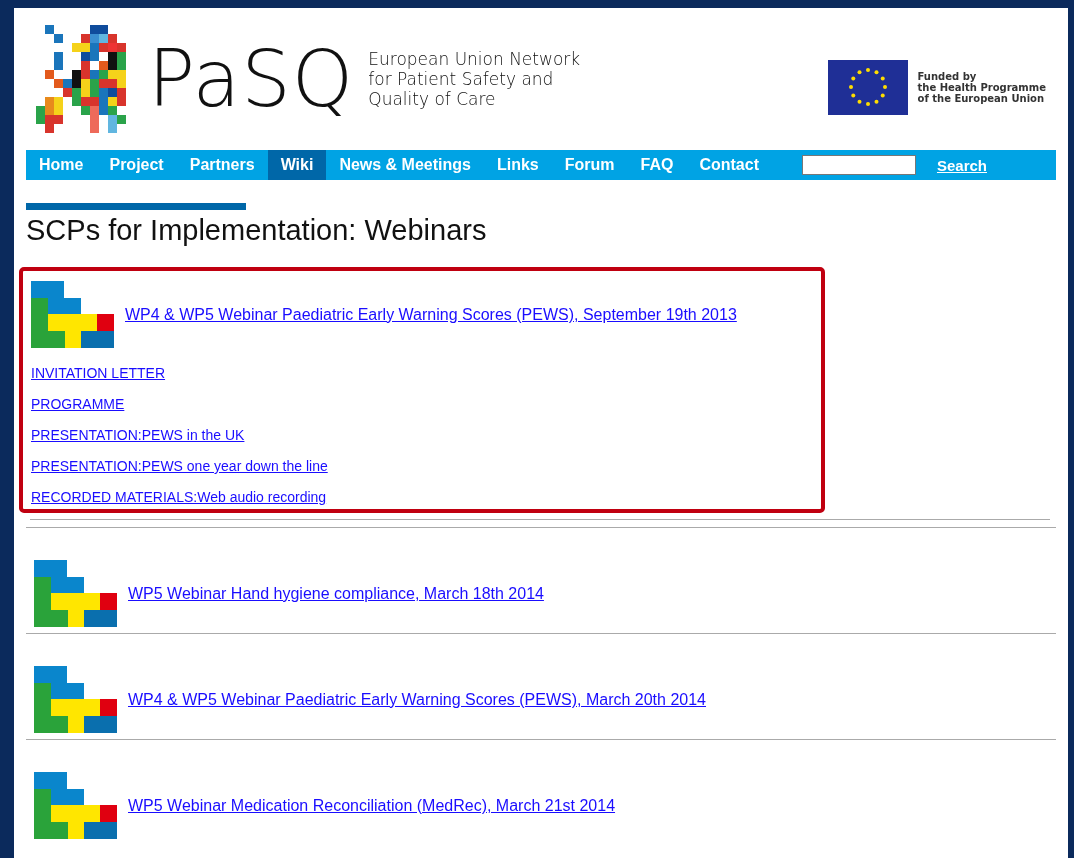 This screenshot has height=858, width=1074. I want to click on material-link: RECORDED MATERIALS:Web audio recording, so click(179, 497).